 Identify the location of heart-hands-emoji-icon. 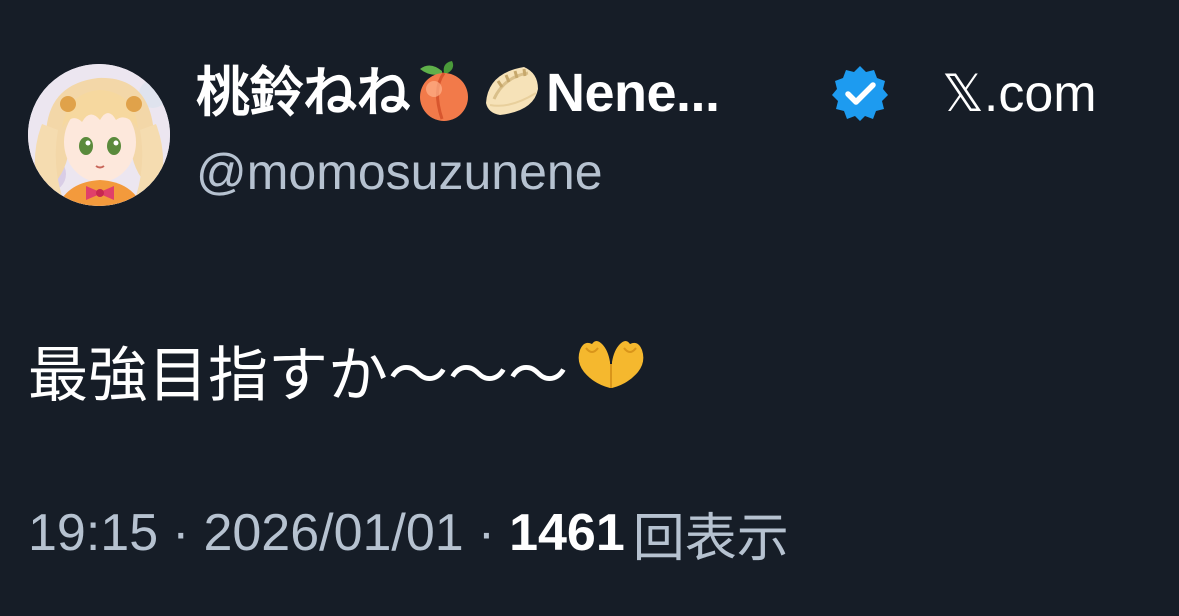
(611, 370).